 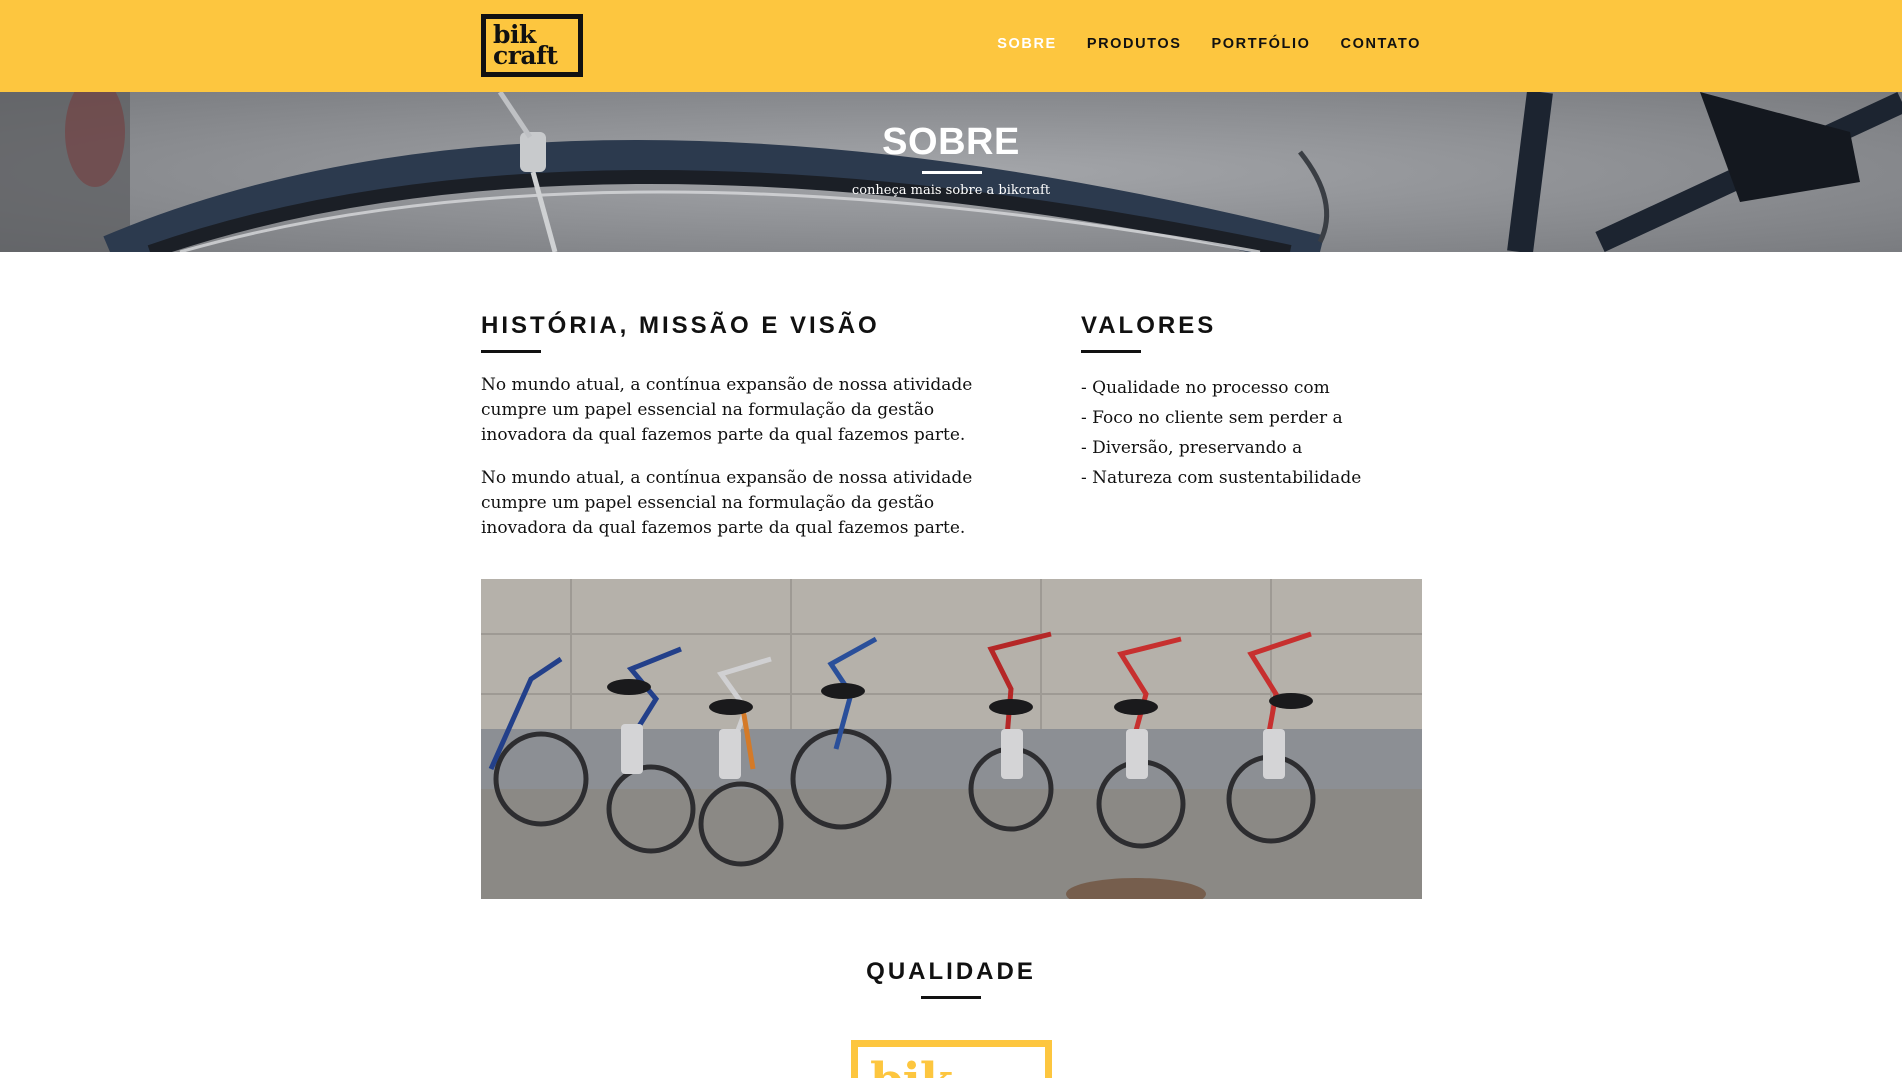 What do you see at coordinates (525, 55) in the screenshot?
I see `logo-text-line2: craft` at bounding box center [525, 55].